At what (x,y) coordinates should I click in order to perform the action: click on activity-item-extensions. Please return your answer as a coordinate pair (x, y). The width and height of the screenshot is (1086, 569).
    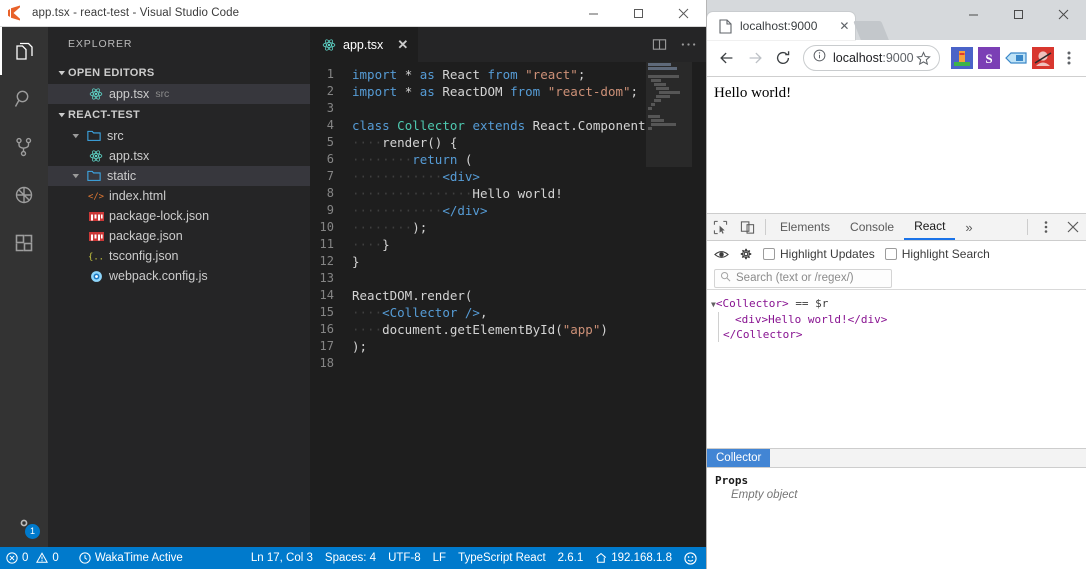
    Looking at the image, I should click on (24, 243).